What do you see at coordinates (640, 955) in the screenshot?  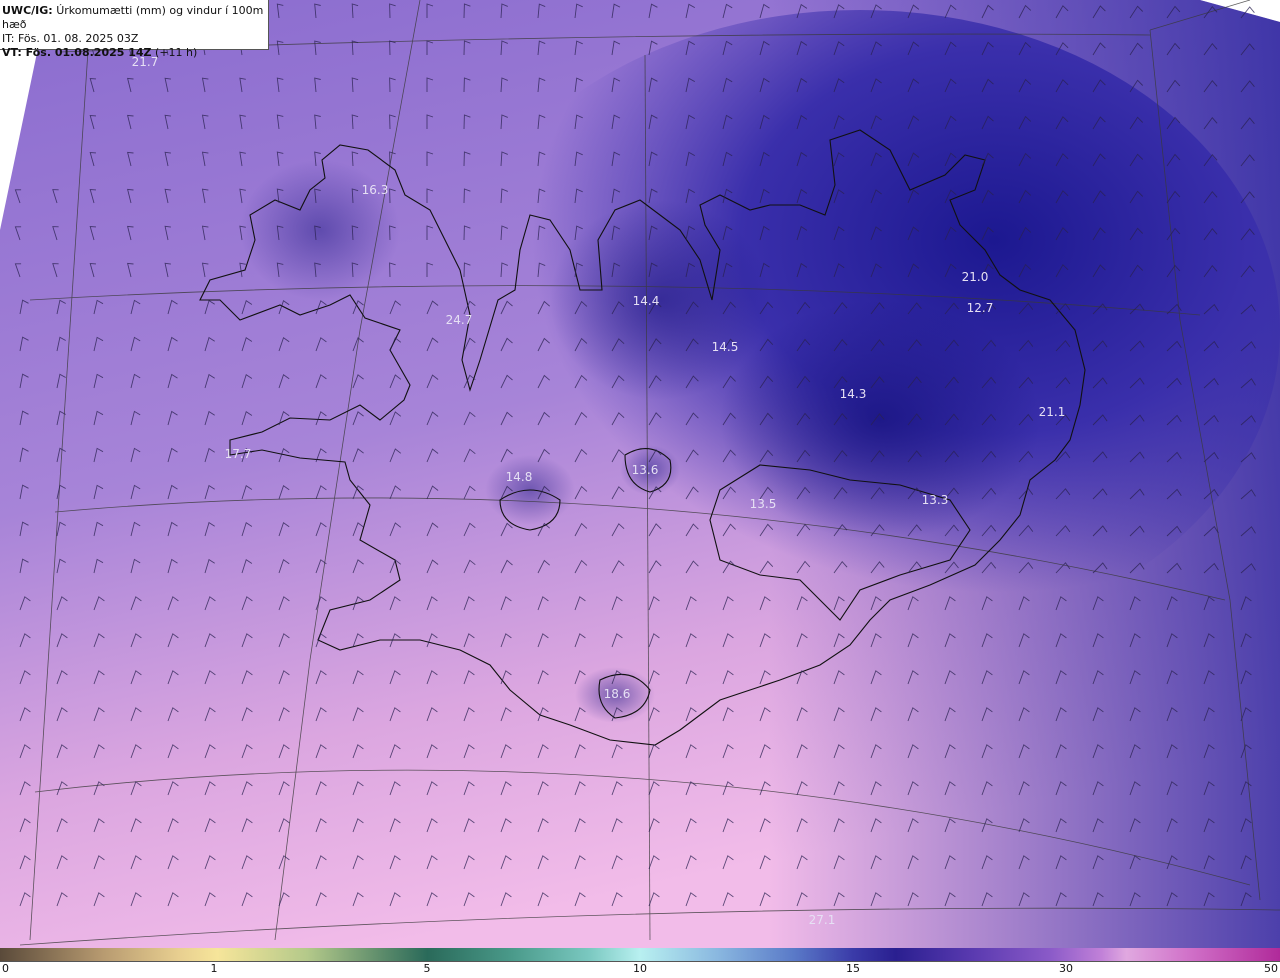 I see `colorbar-strip` at bounding box center [640, 955].